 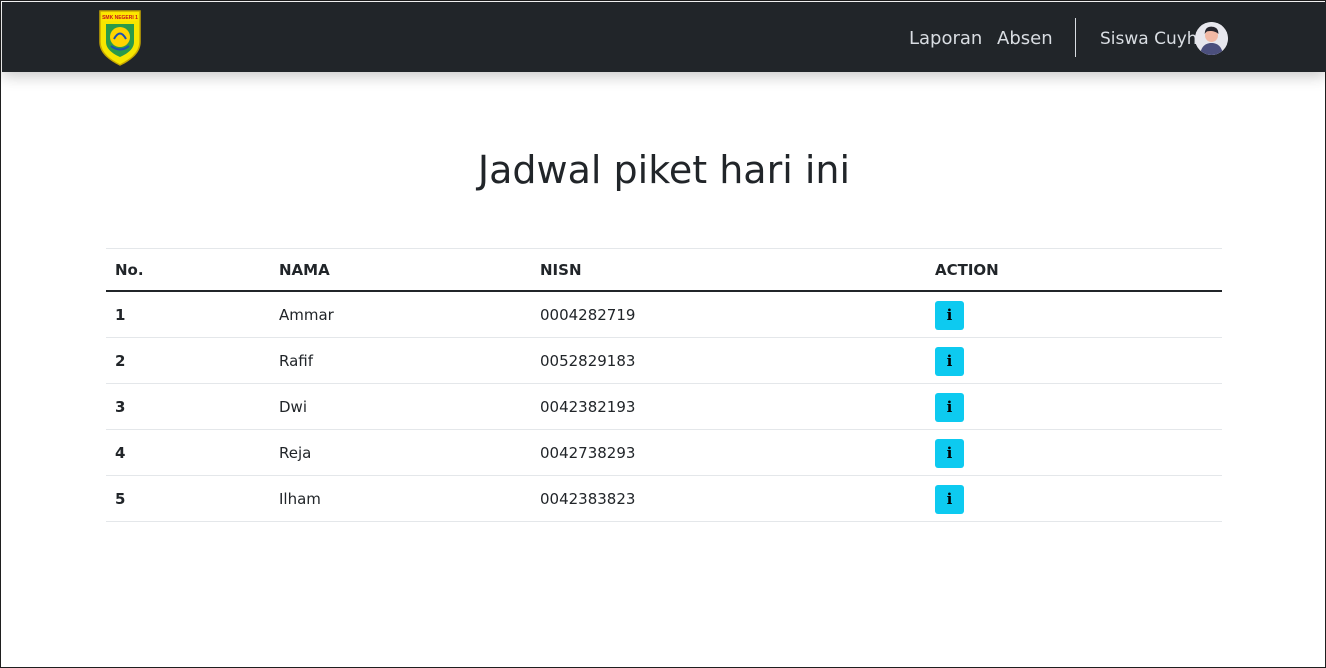 What do you see at coordinates (400, 452) in the screenshot?
I see `student-name: Reja` at bounding box center [400, 452].